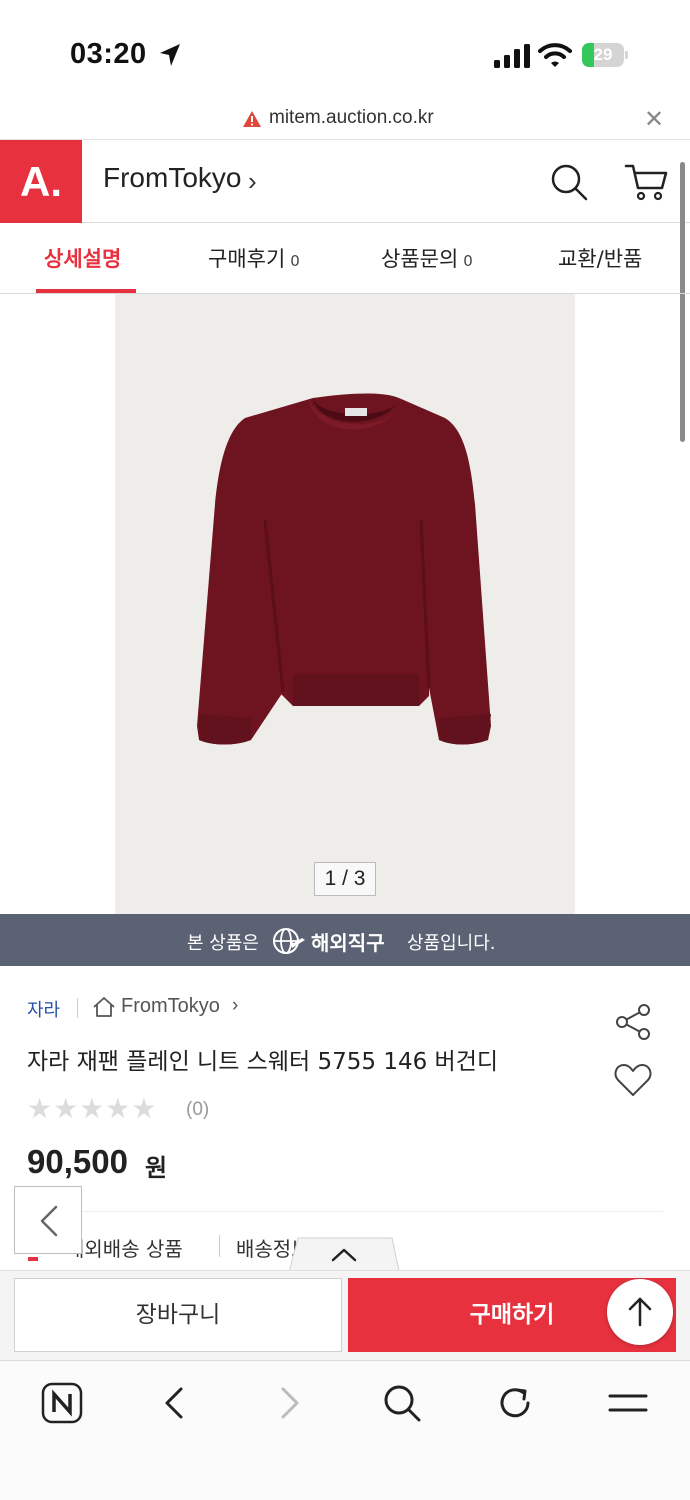 This screenshot has width=690, height=1500. I want to click on menu-icon, so click(628, 1403).